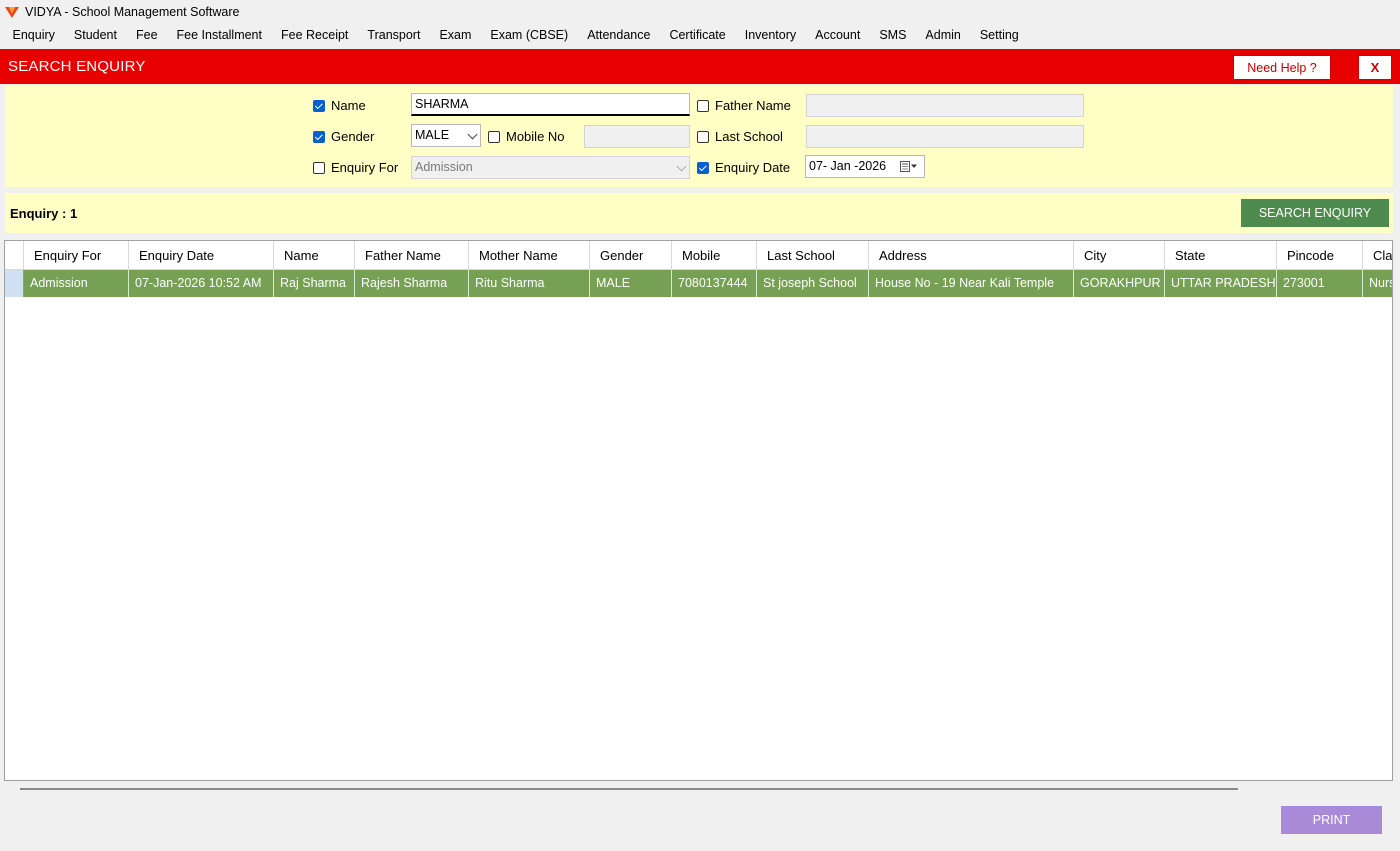  What do you see at coordinates (700, 11) in the screenshot?
I see `title-bar: VIDYA - School Management Software` at bounding box center [700, 11].